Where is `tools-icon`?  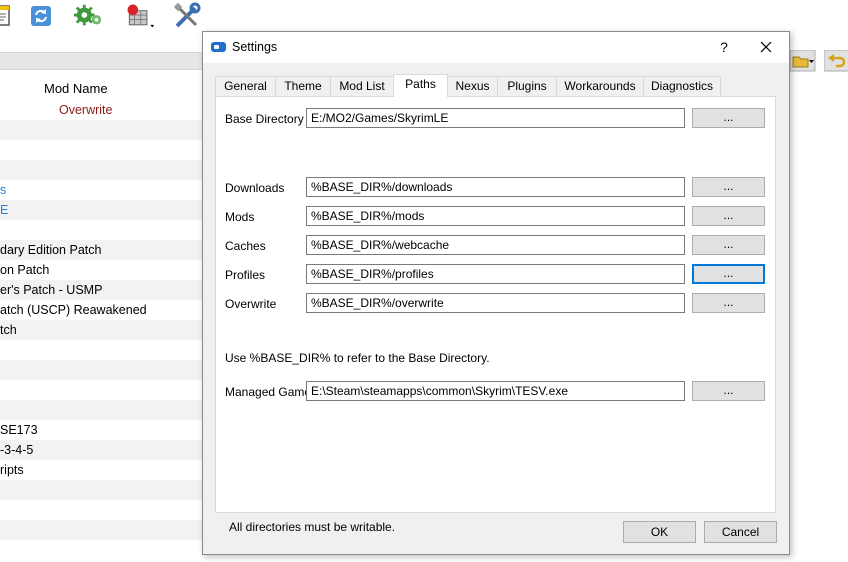 tools-icon is located at coordinates (187, 16).